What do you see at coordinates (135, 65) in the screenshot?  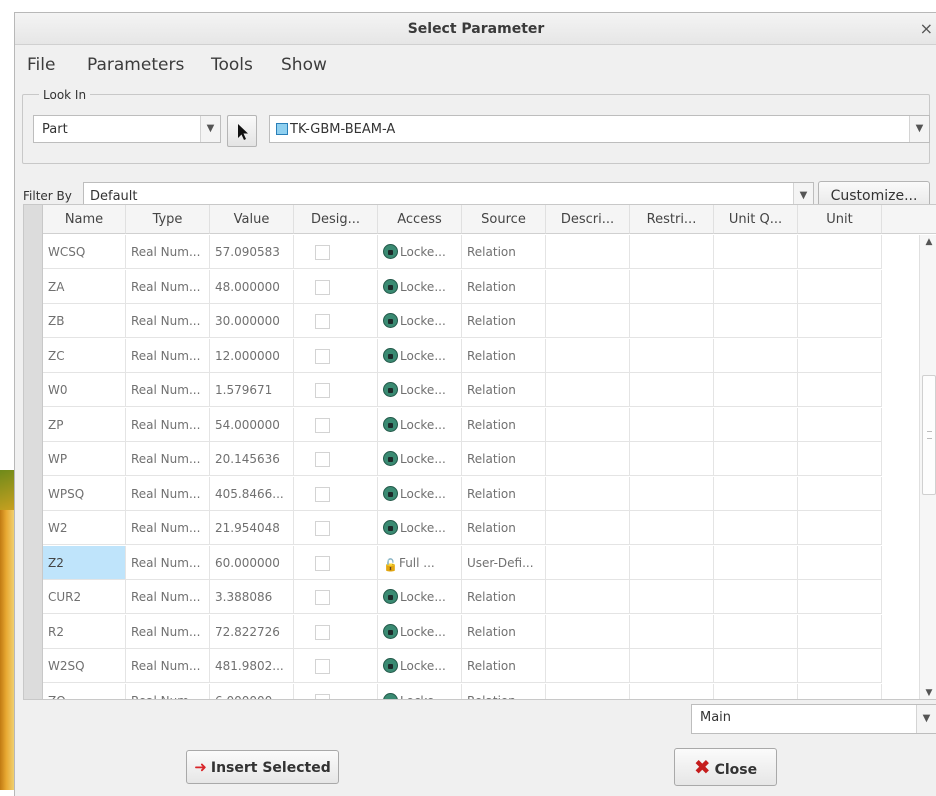 I see `menu-parameters: Parameters` at bounding box center [135, 65].